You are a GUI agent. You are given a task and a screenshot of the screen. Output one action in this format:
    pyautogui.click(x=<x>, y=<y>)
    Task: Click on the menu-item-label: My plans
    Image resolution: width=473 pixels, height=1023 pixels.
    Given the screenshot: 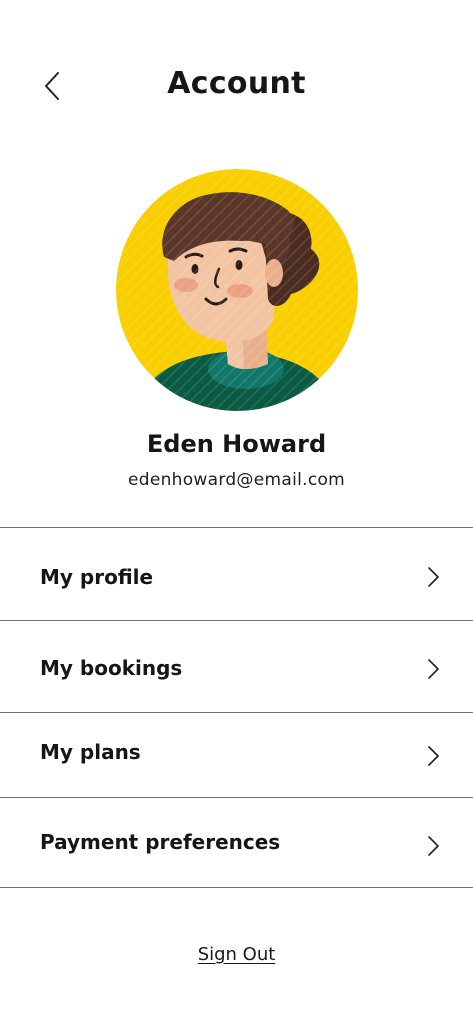 What is the action you would take?
    pyautogui.click(x=90, y=752)
    